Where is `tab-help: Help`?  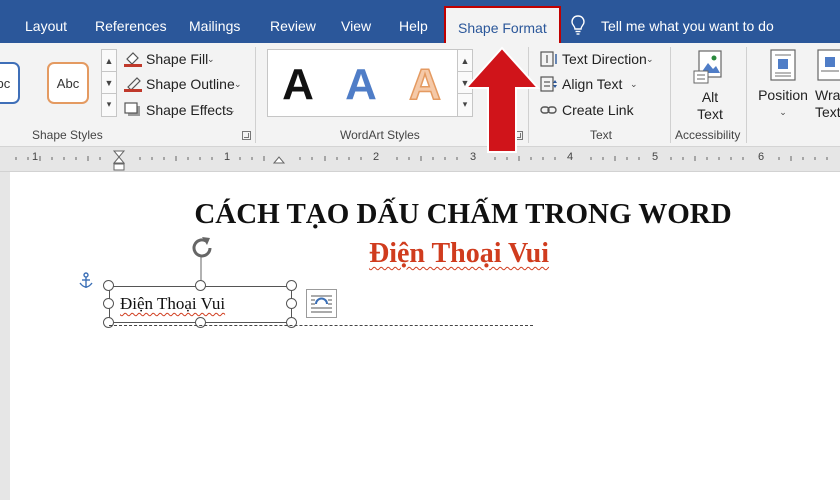 tab-help: Help is located at coordinates (413, 21).